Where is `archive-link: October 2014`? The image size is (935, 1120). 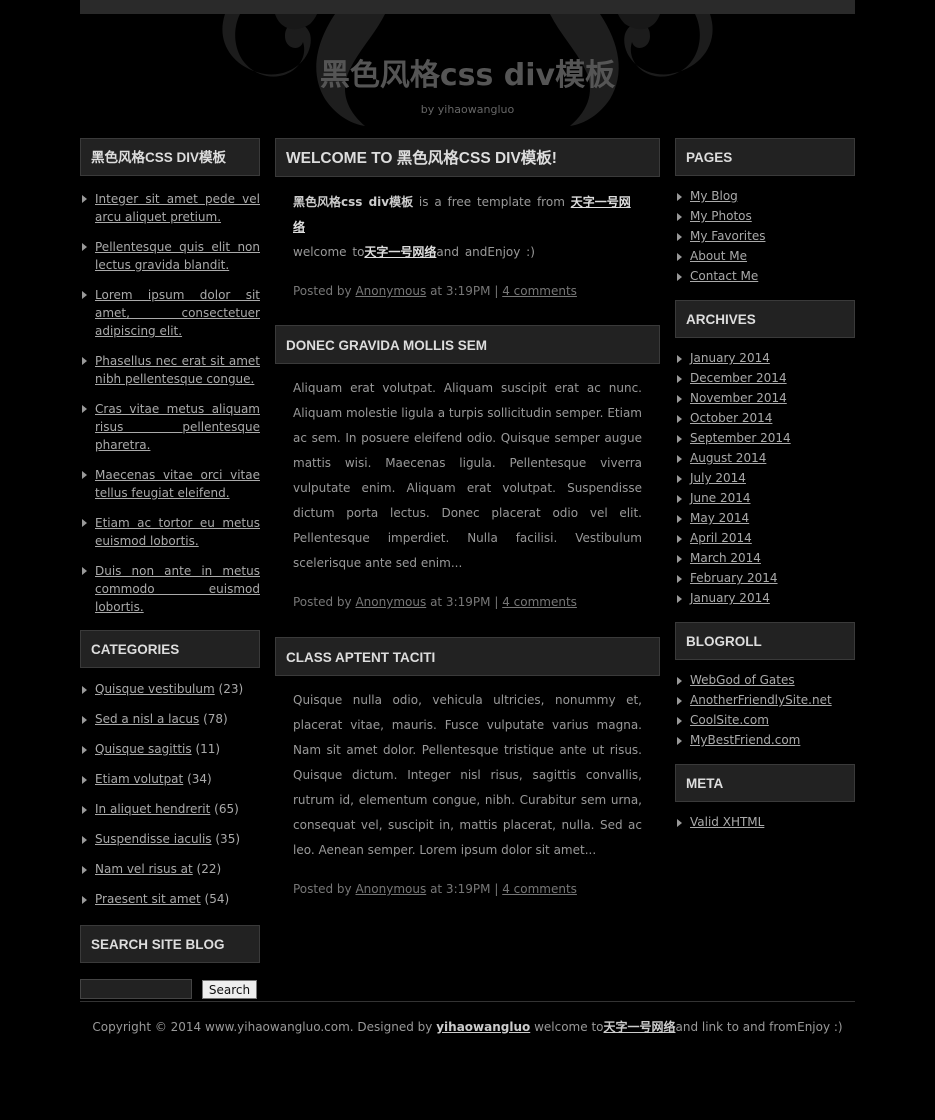
archive-link: October 2014 is located at coordinates (731, 418).